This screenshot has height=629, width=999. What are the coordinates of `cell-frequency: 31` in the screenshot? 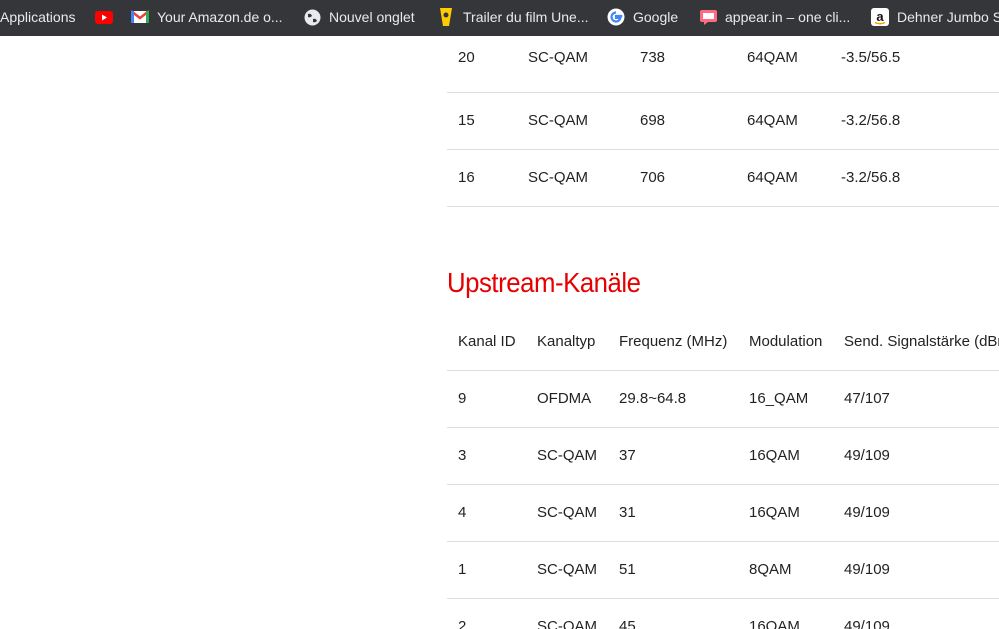 It's located at (627, 512).